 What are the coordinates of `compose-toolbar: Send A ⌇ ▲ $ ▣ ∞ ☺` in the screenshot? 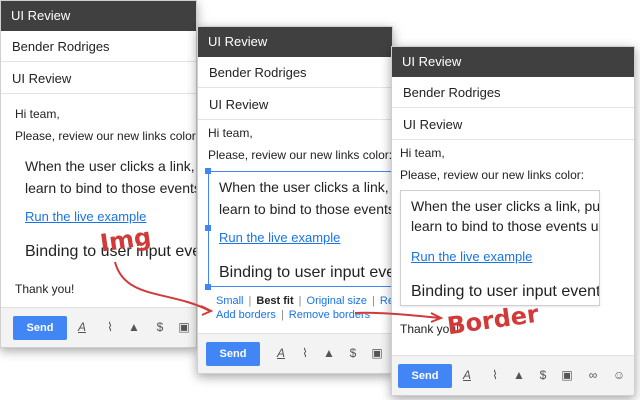 It's located at (513, 375).